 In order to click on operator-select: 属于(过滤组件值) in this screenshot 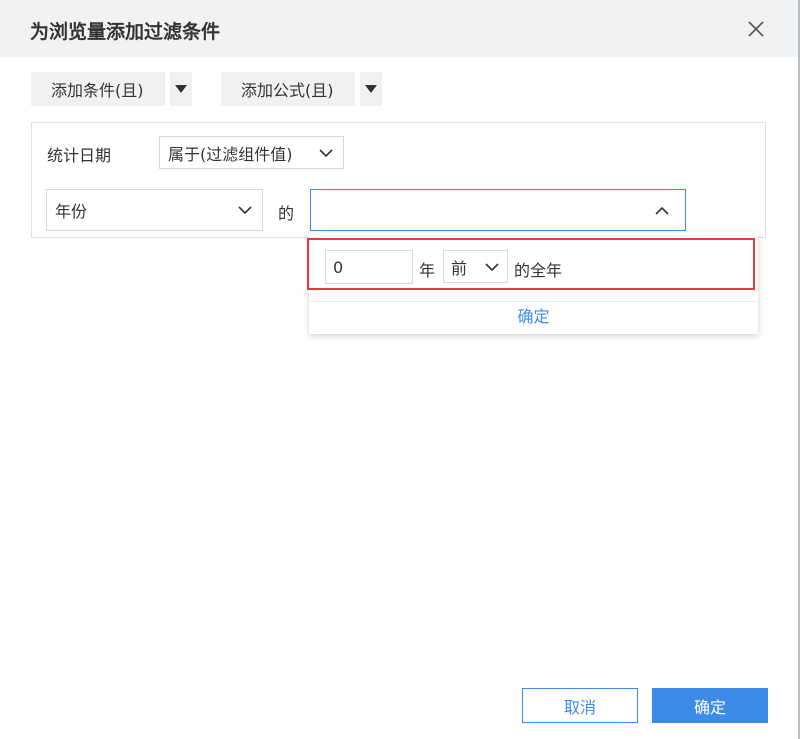, I will do `click(251, 152)`.